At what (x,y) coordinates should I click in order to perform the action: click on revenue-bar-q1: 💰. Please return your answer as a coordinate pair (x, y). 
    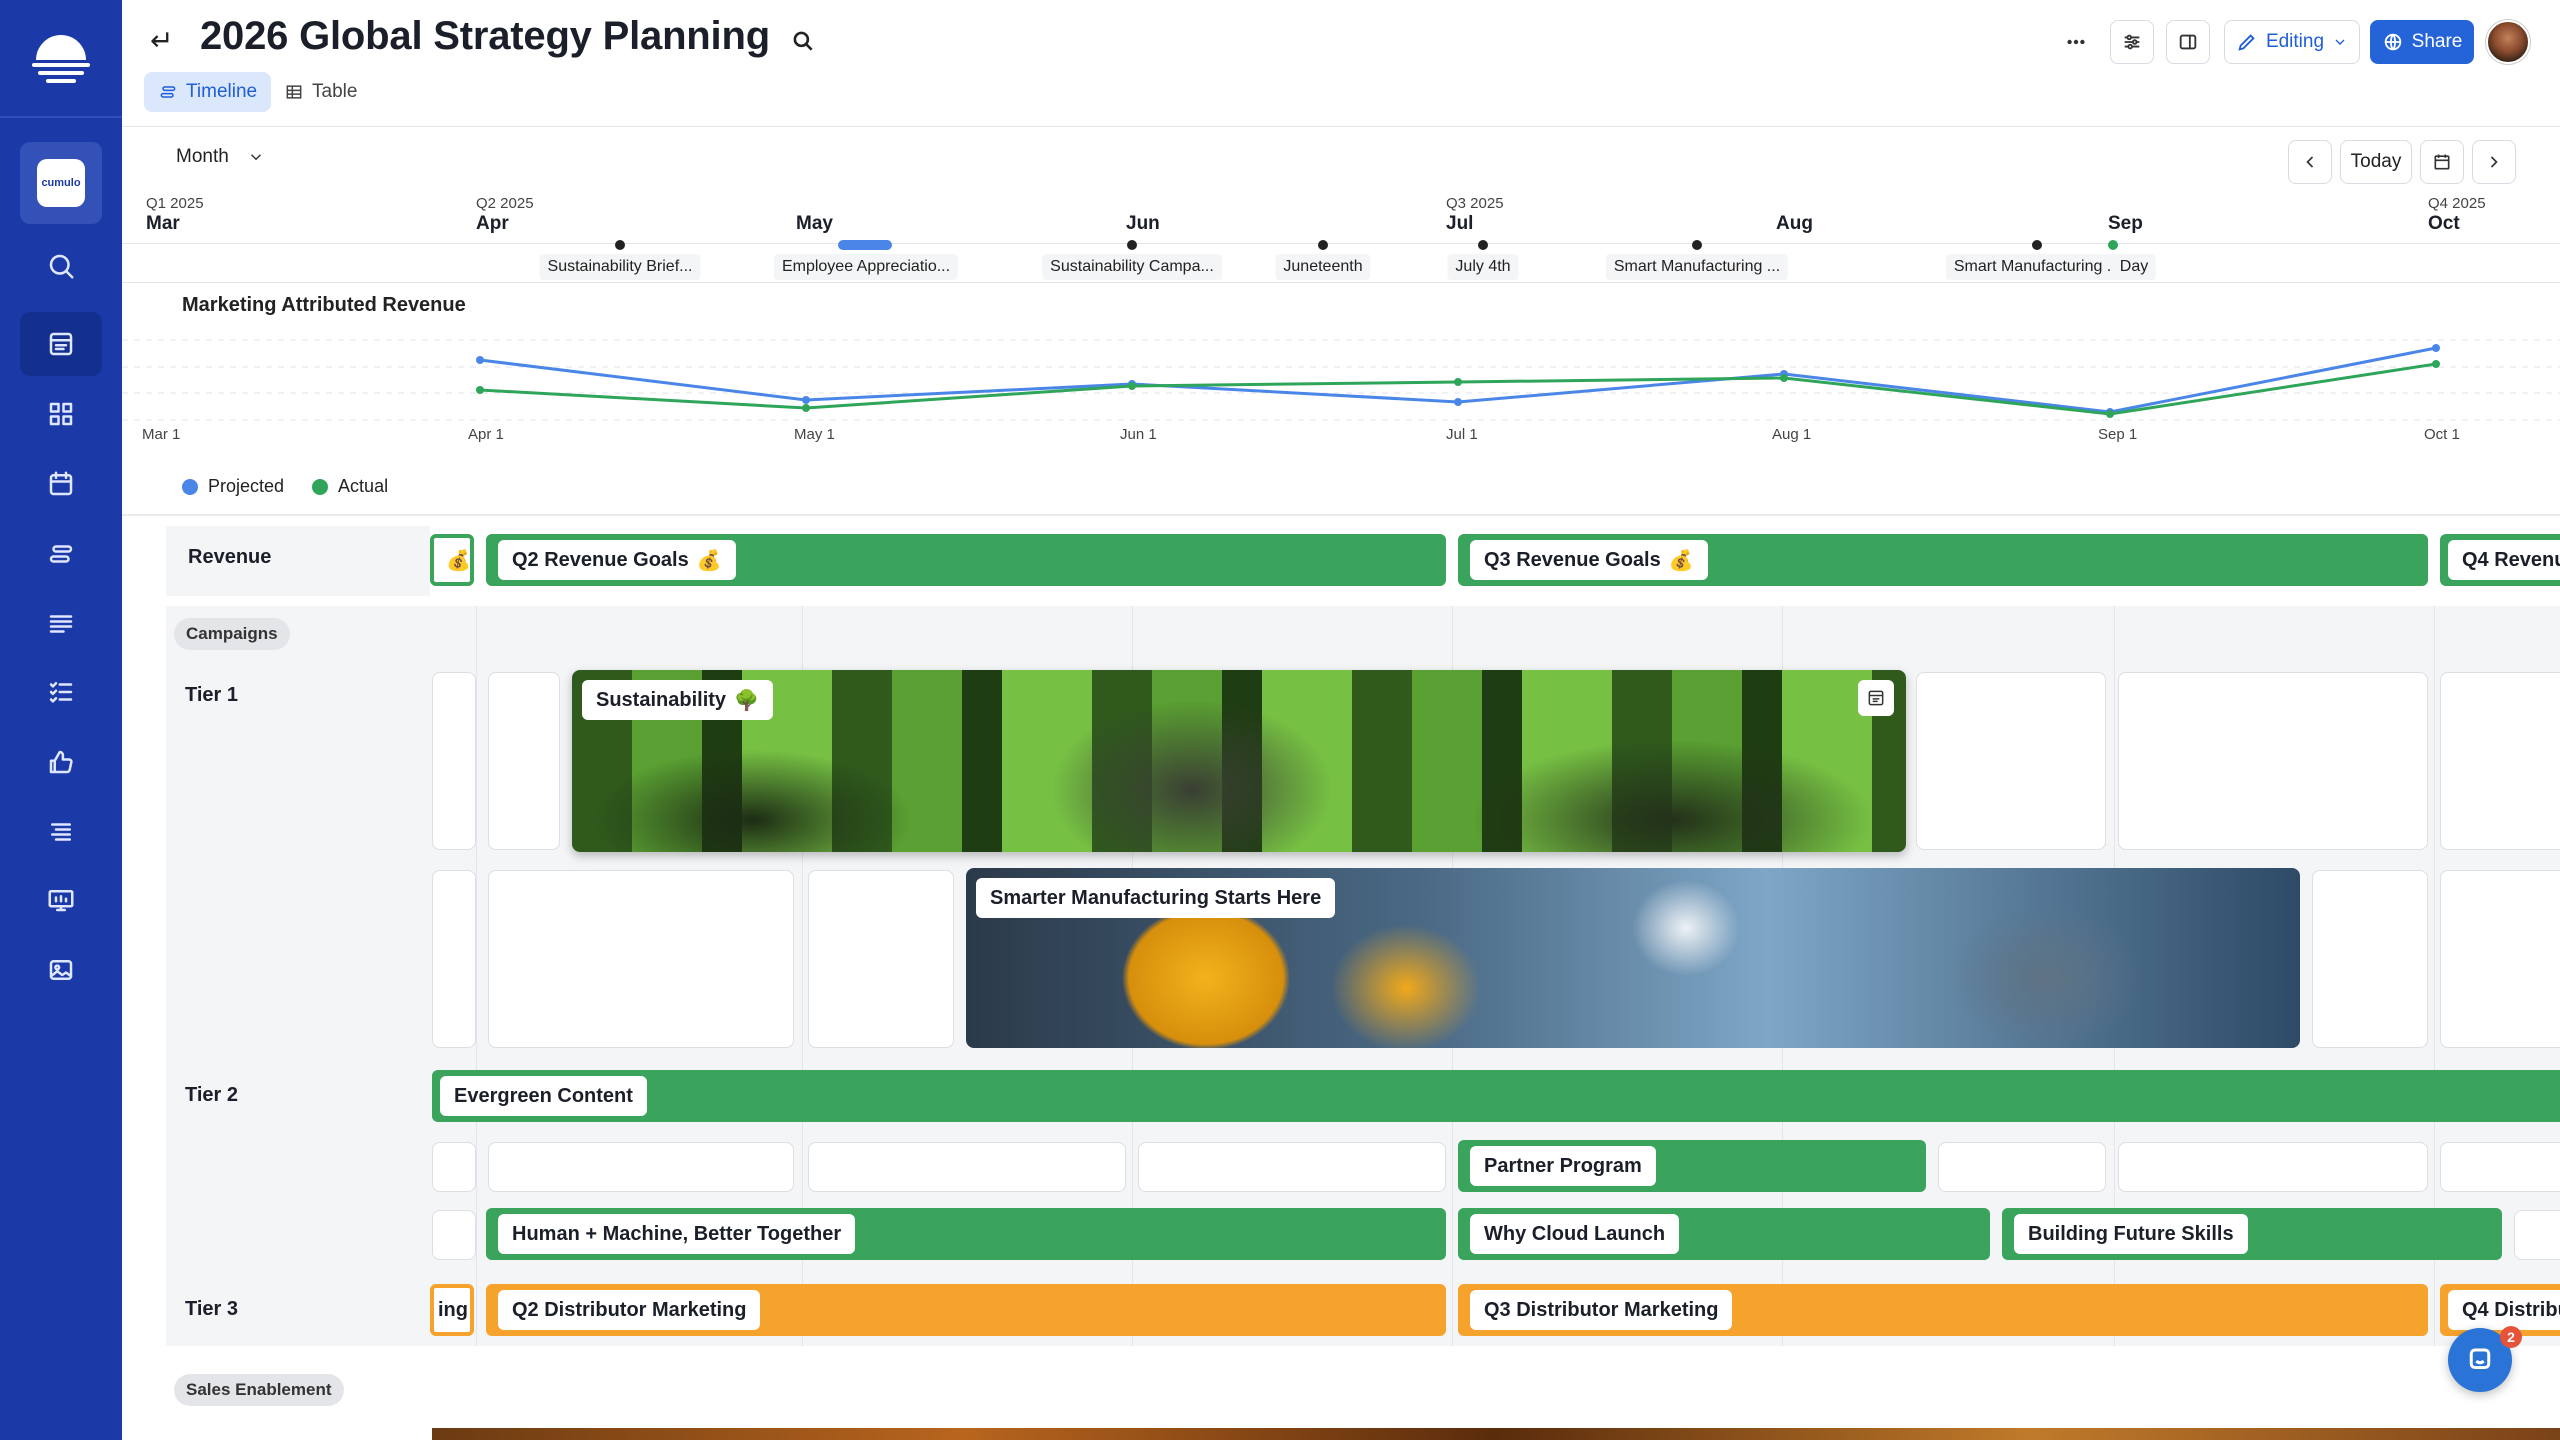
    Looking at the image, I should click on (452, 560).